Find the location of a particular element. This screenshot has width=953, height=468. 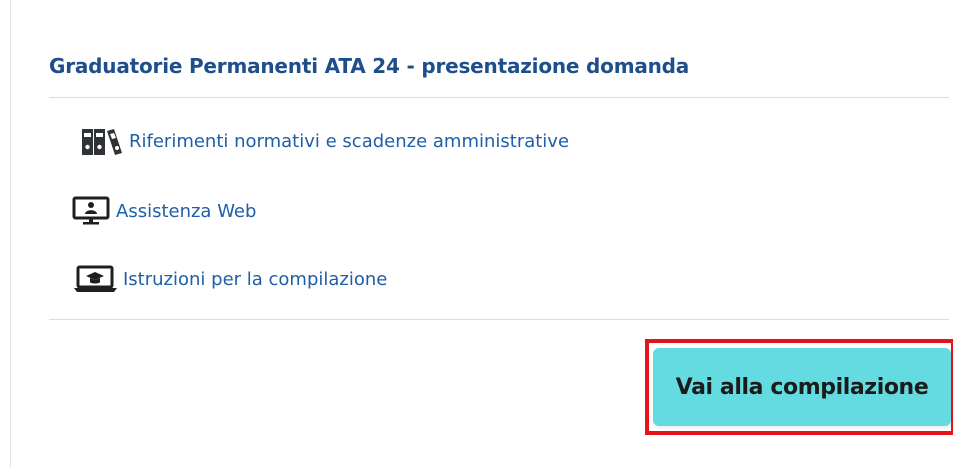

divider-top is located at coordinates (499, 97).